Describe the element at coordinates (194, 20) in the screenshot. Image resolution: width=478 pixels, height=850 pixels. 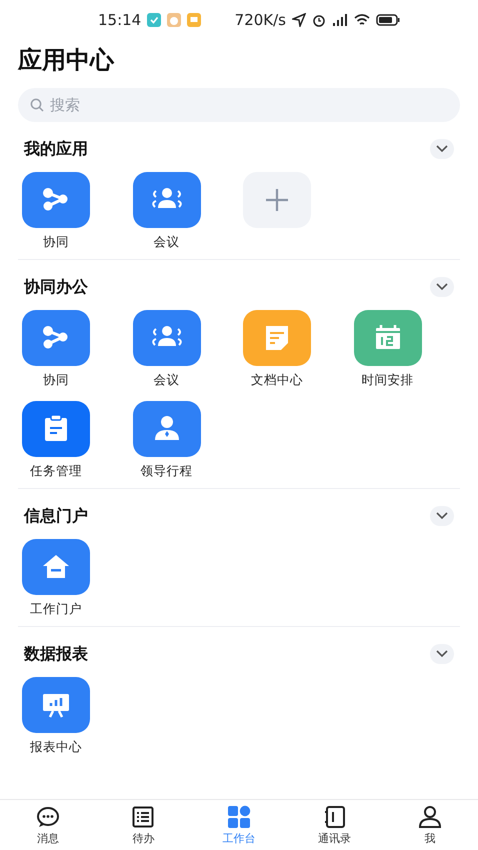
I see `message-notification-icon` at that location.